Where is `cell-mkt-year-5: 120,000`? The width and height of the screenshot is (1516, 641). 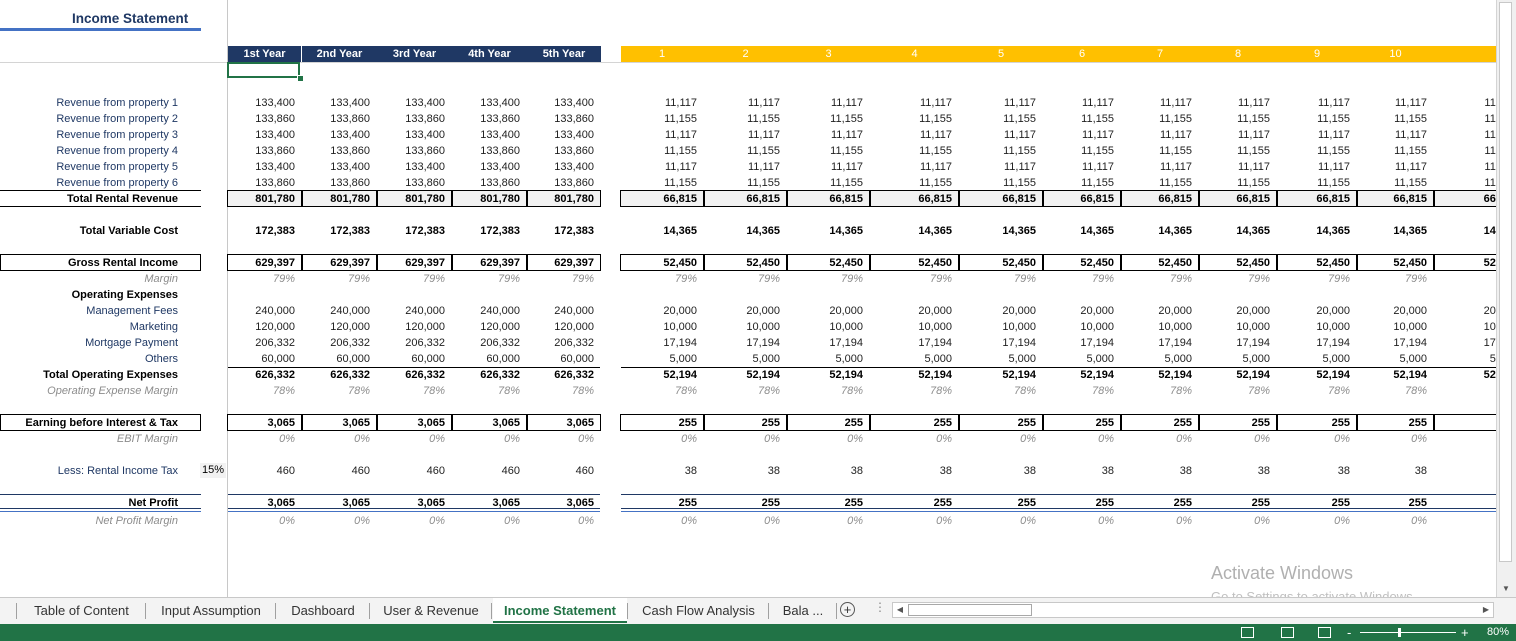 cell-mkt-year-5: 120,000 is located at coordinates (561, 327).